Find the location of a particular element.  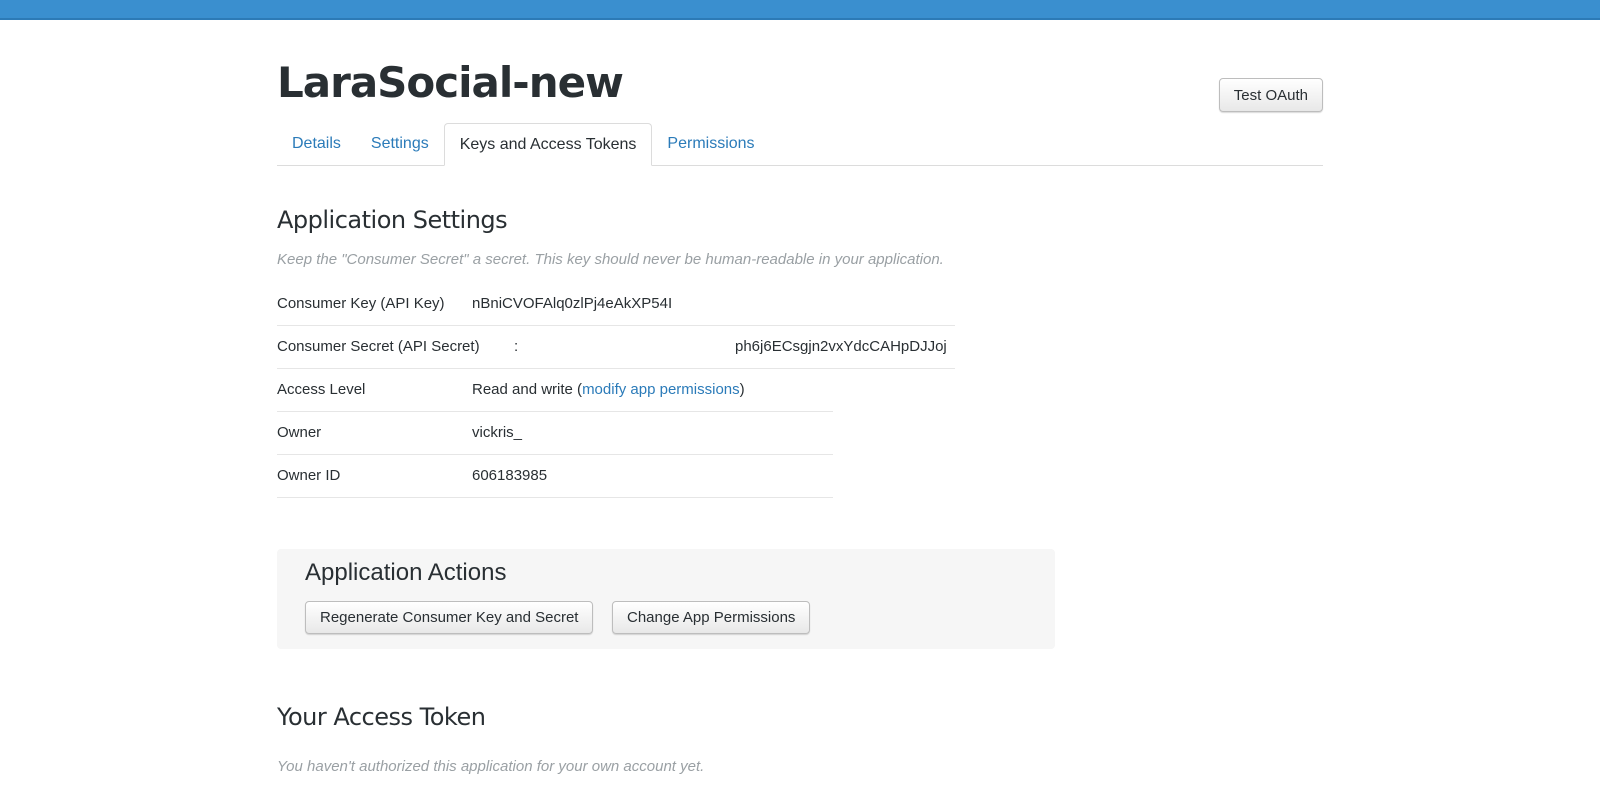

app-title: LaraSocial-new is located at coordinates (450, 82).